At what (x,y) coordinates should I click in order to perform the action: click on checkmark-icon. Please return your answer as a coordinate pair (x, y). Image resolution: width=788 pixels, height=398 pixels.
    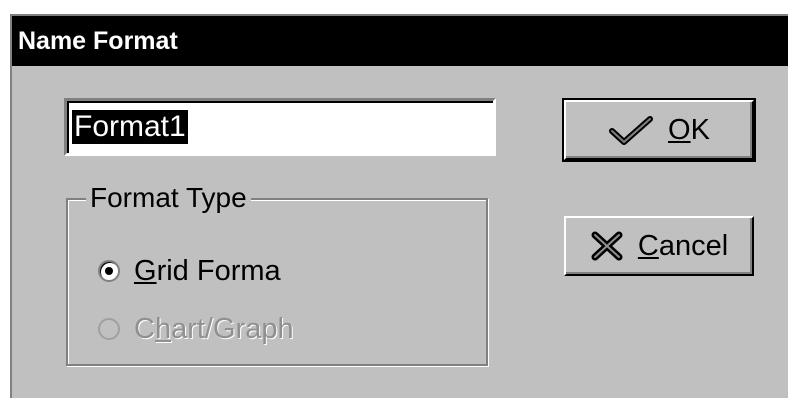
    Looking at the image, I should click on (631, 130).